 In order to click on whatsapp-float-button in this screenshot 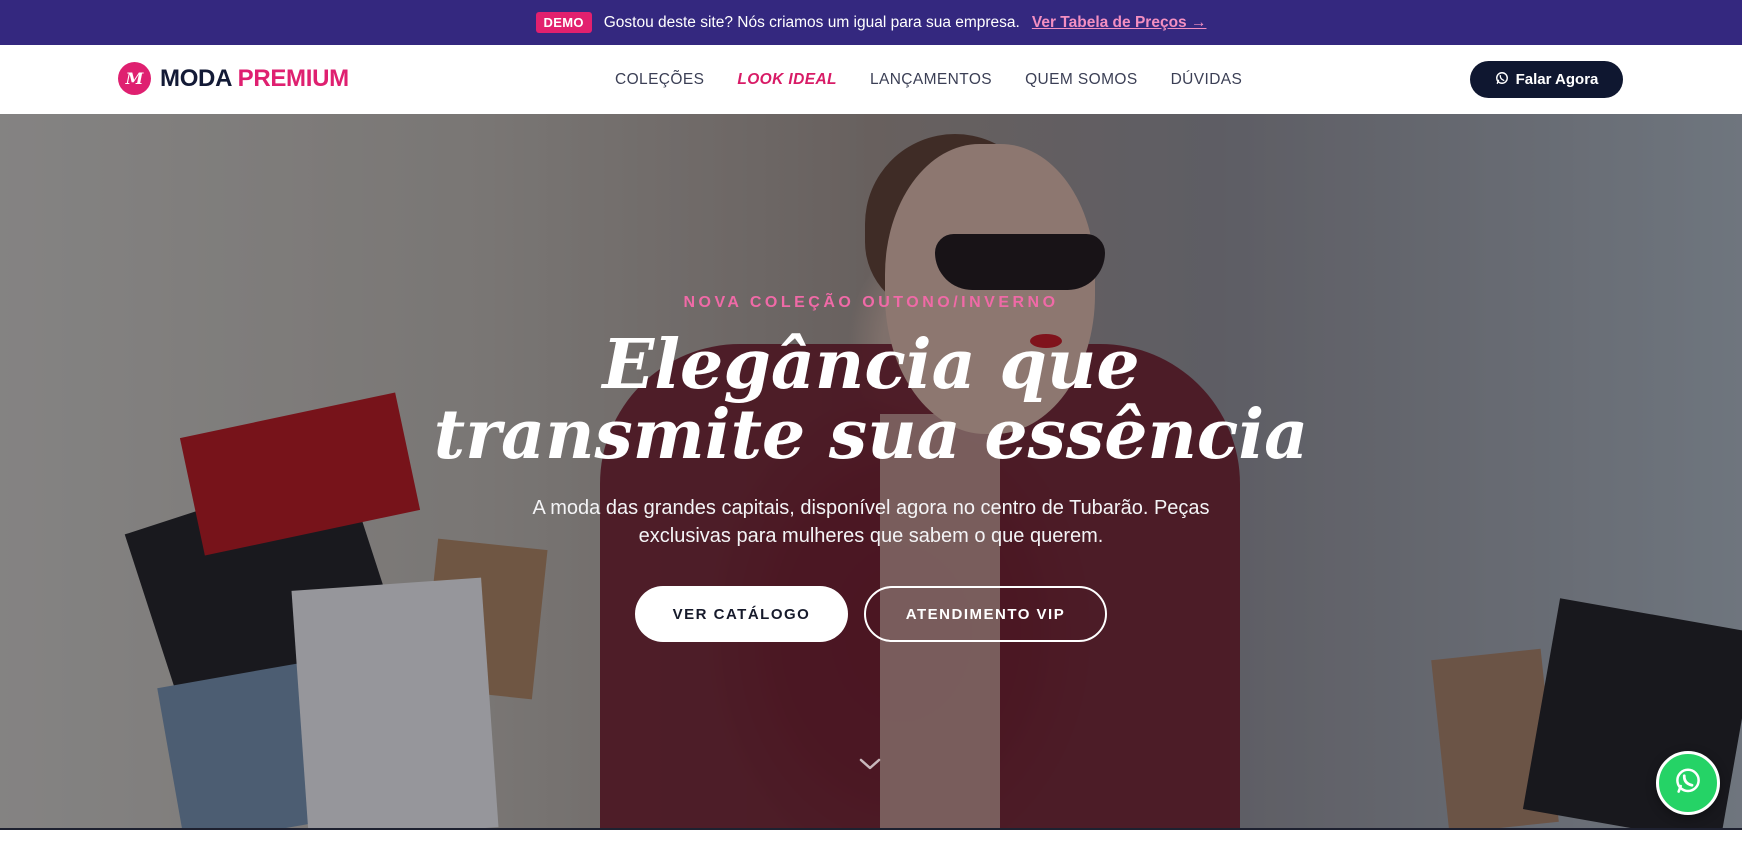, I will do `click(1688, 783)`.